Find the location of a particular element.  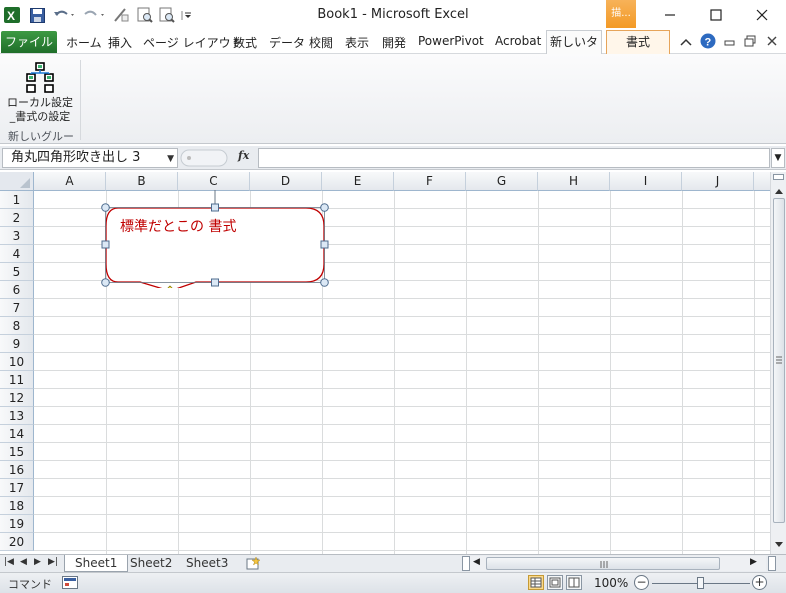

horizontal-scrollbar: ◀ ▶ is located at coordinates (618, 563).